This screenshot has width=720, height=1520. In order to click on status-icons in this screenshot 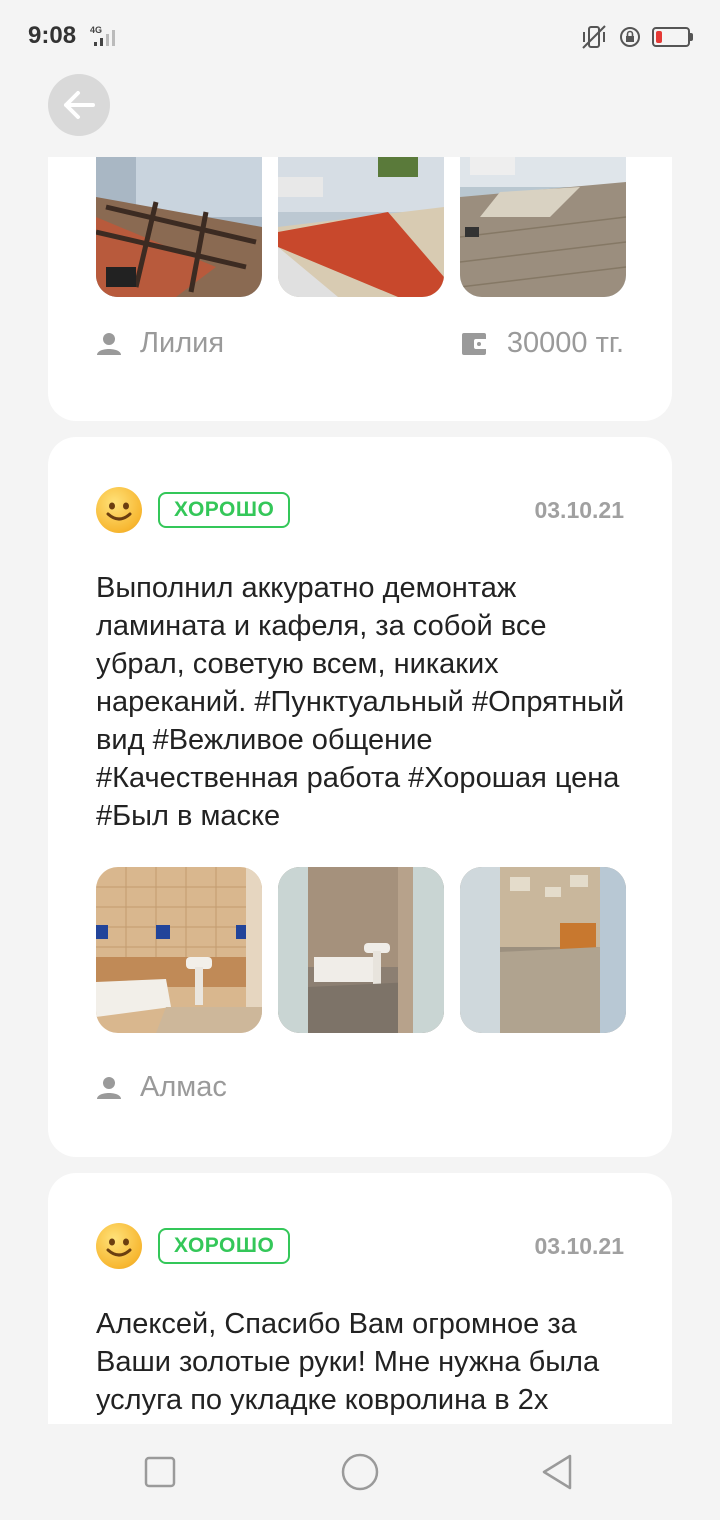, I will do `click(636, 37)`.